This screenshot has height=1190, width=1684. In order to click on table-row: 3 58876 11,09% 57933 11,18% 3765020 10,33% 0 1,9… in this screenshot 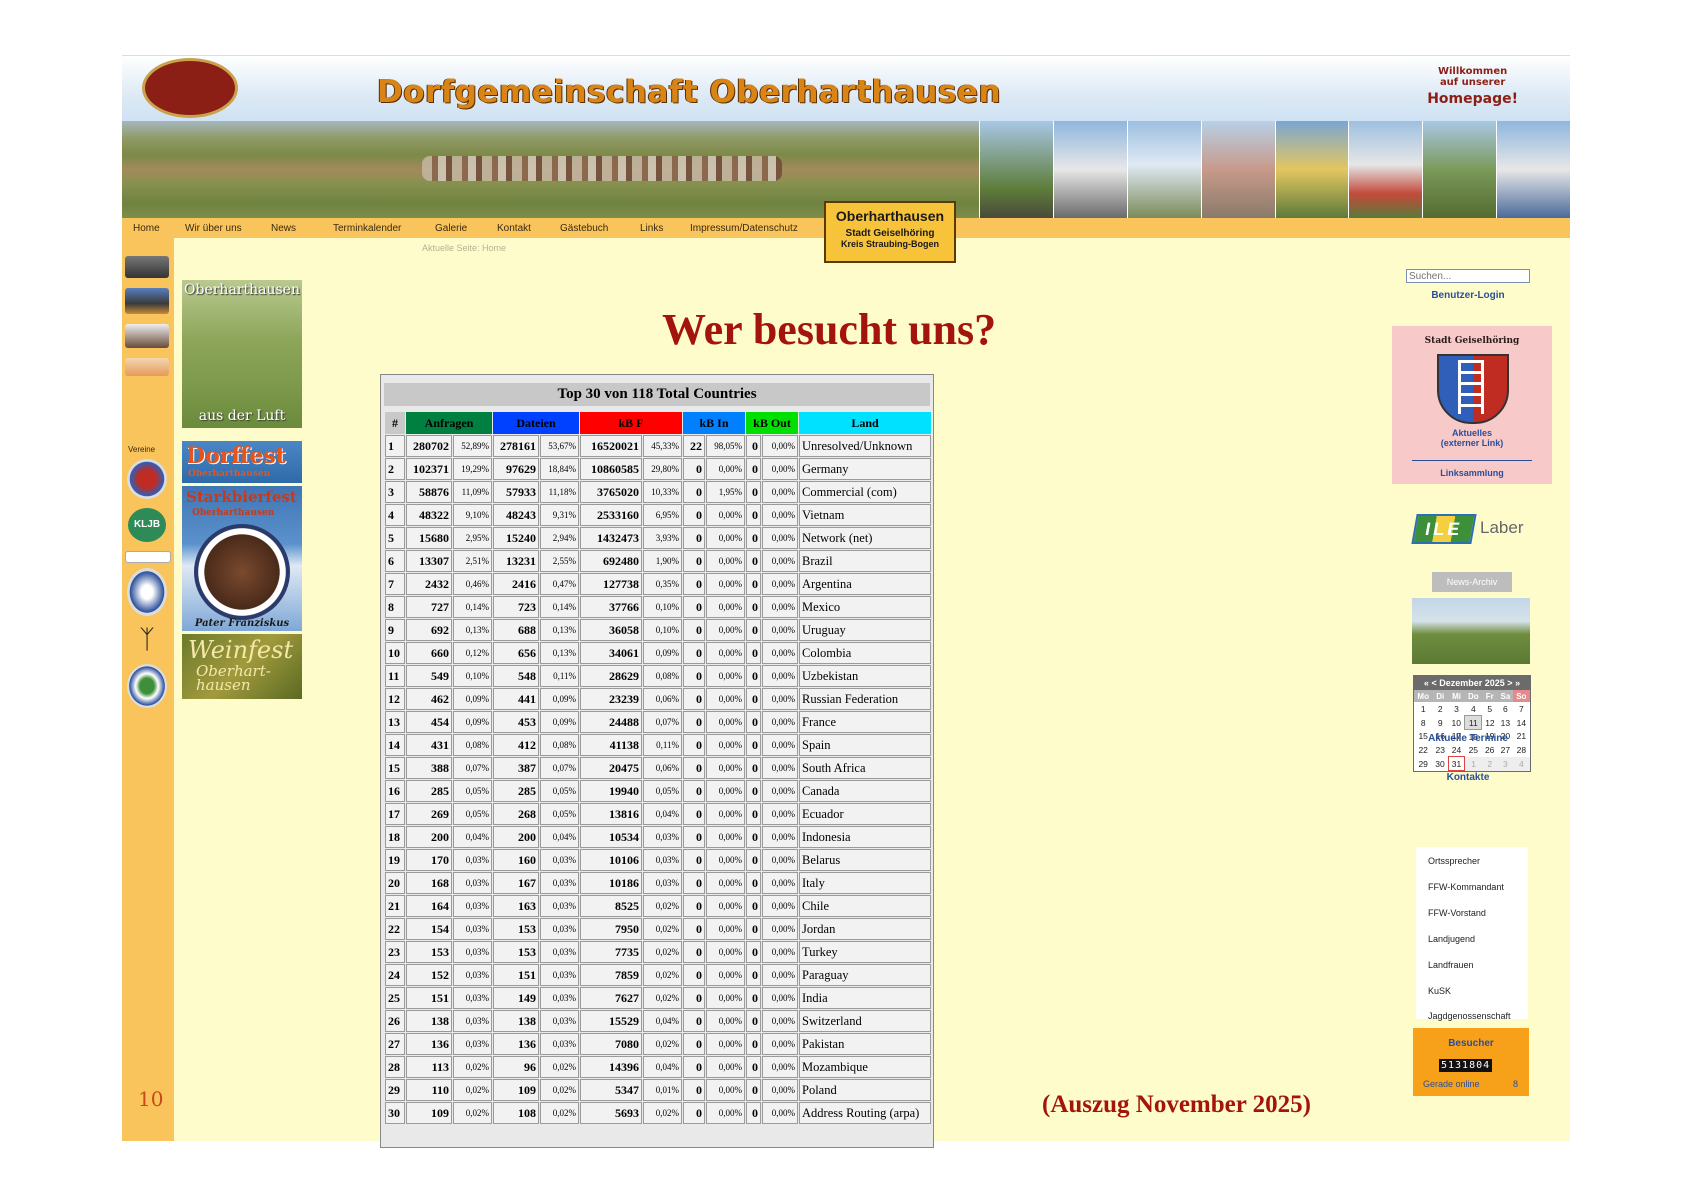, I will do `click(658, 492)`.